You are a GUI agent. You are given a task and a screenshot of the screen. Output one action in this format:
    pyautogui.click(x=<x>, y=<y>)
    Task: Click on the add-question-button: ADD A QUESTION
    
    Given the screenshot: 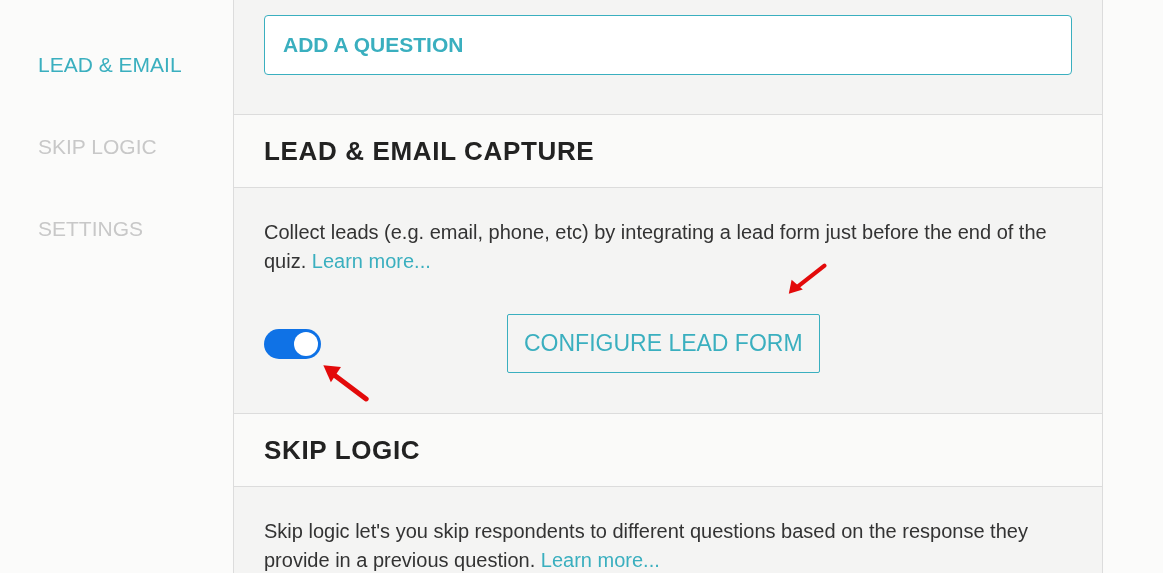 What is the action you would take?
    pyautogui.click(x=668, y=45)
    